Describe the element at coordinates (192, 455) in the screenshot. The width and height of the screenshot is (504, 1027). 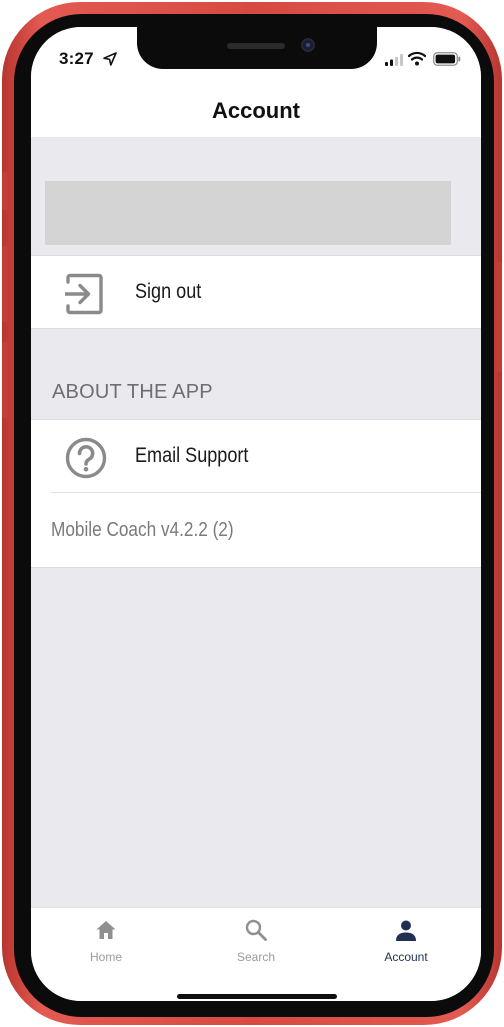
I see `email-support-label: Email Support` at that location.